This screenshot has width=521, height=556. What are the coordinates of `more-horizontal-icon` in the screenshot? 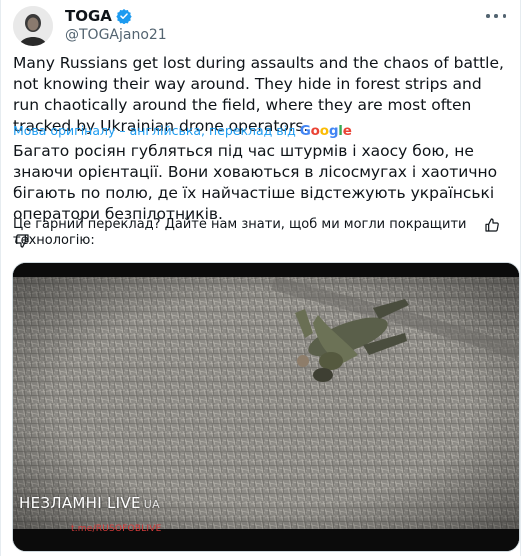 It's located at (496, 16).